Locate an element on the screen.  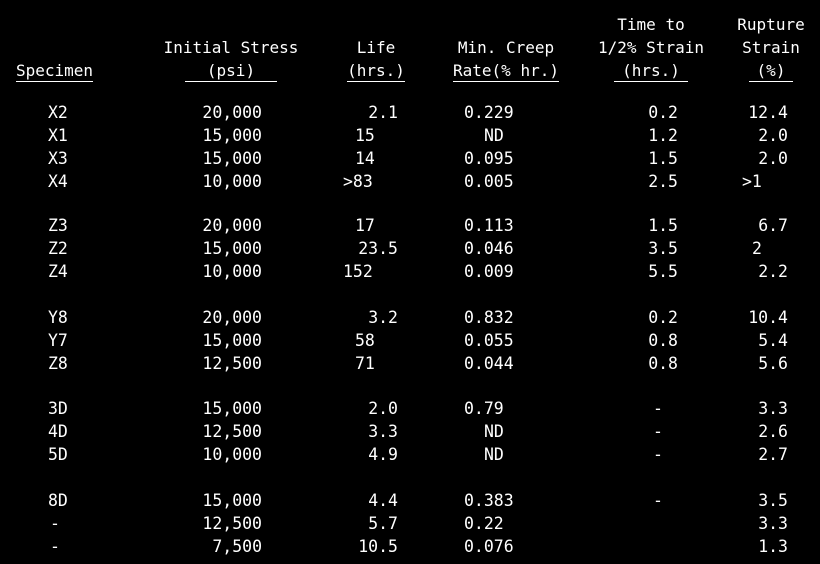
table-row-0-specimen: X2 is located at coordinates (58, 112).